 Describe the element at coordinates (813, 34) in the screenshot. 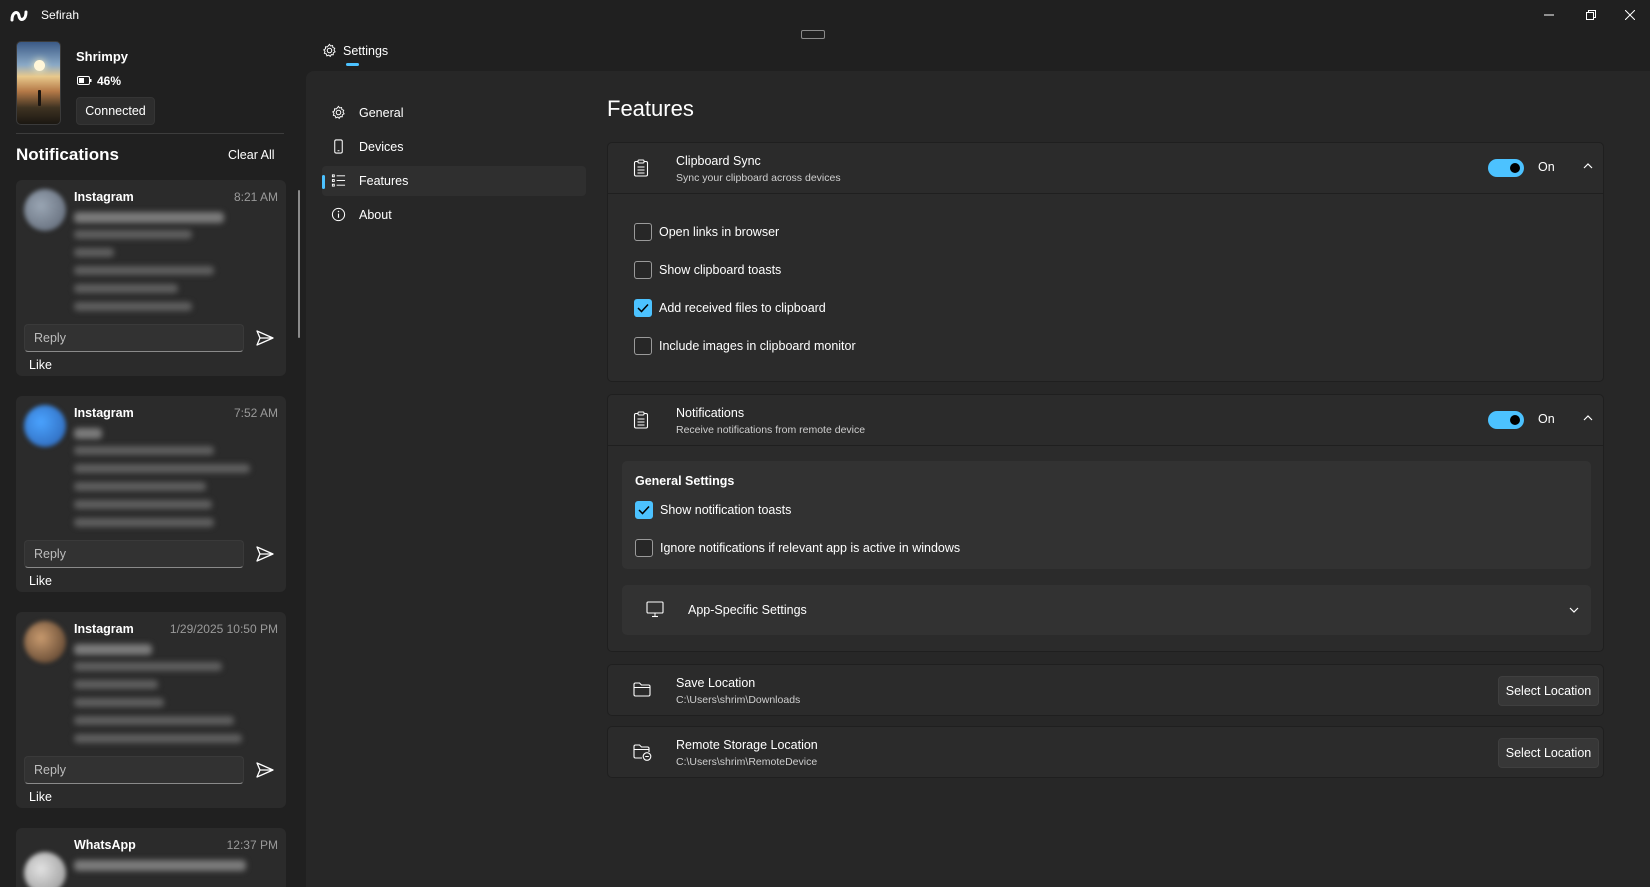

I see `drag-handle` at that location.